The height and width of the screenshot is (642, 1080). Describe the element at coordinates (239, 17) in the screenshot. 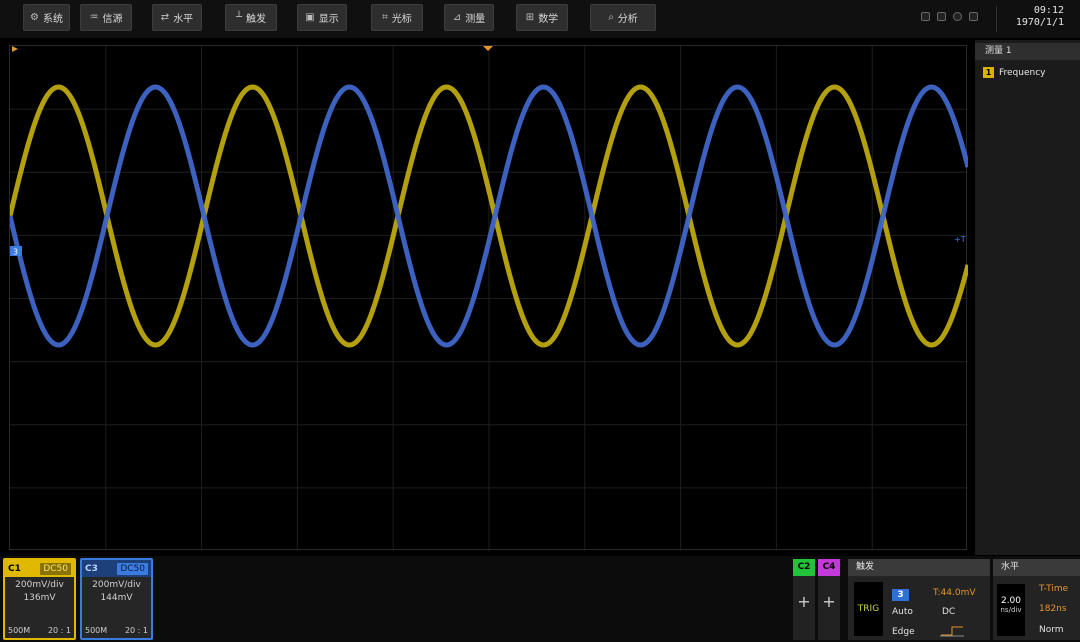

I see `trigger-icon: ┴` at that location.